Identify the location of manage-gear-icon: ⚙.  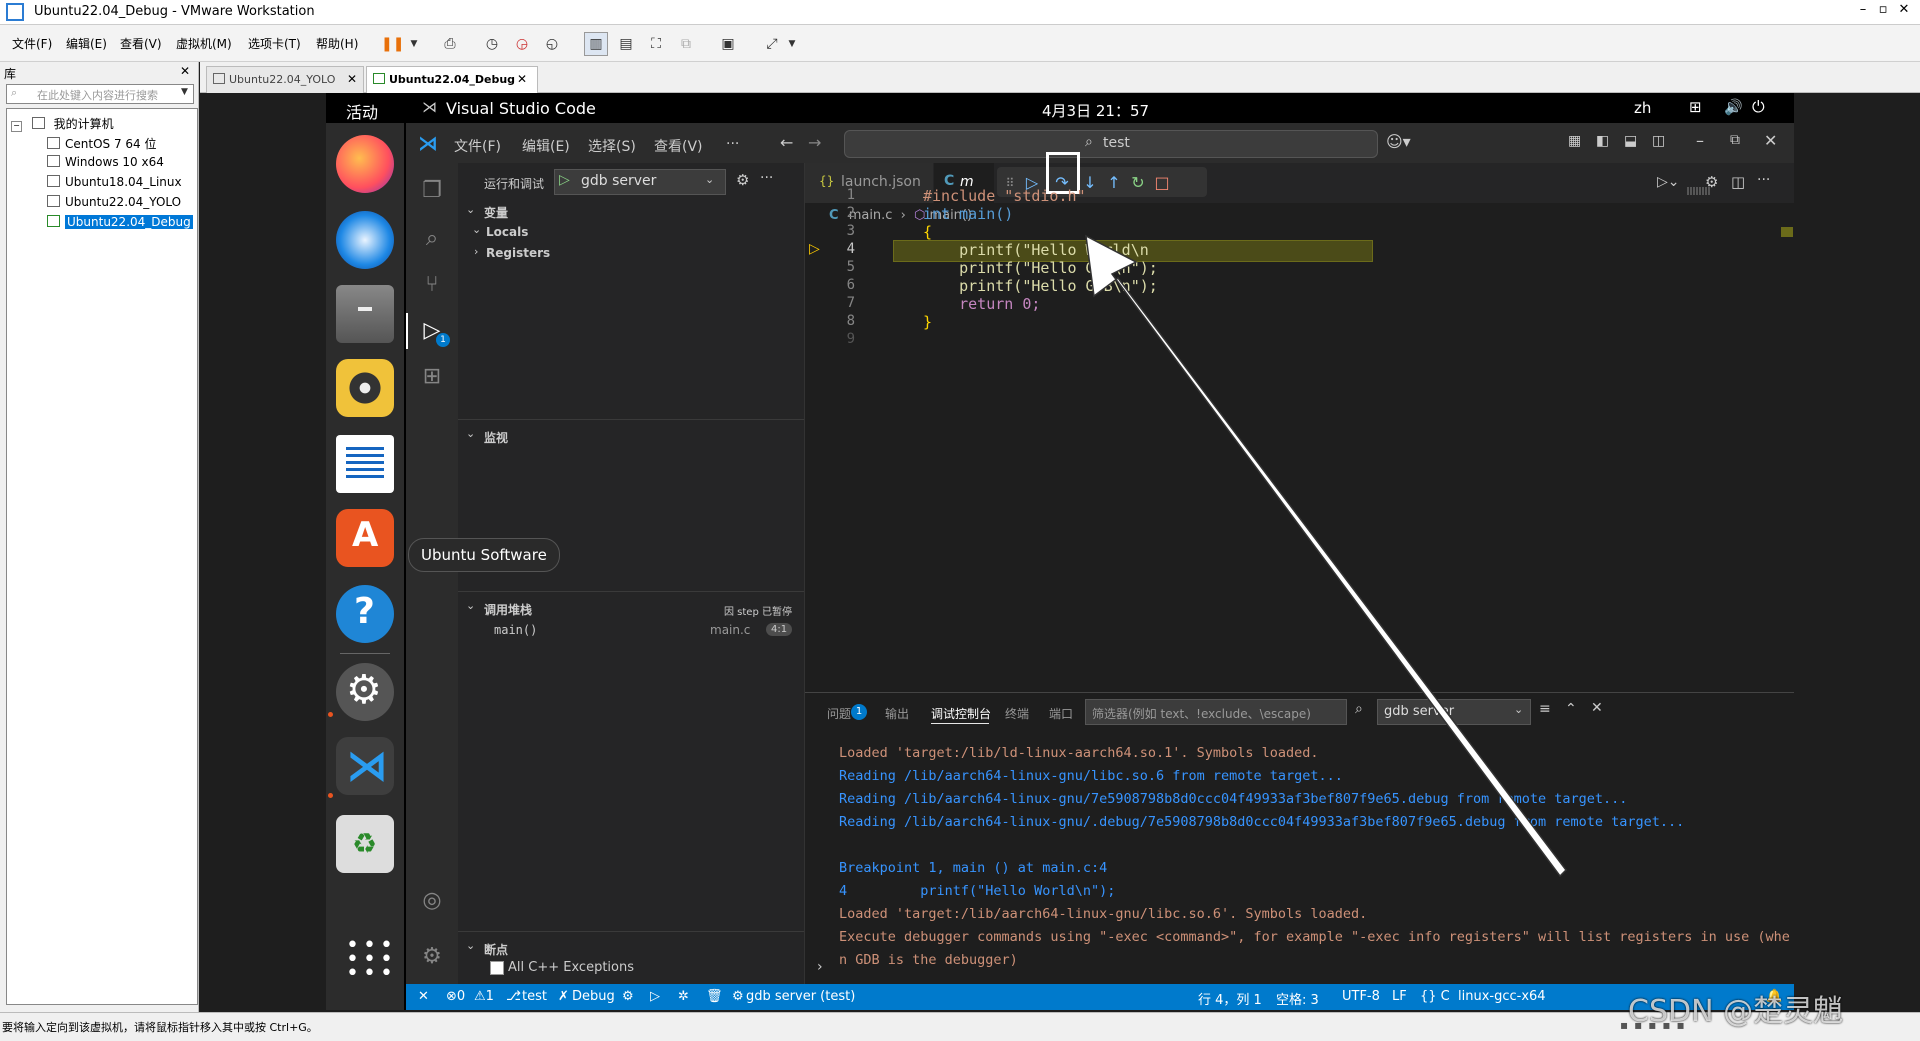
(432, 957).